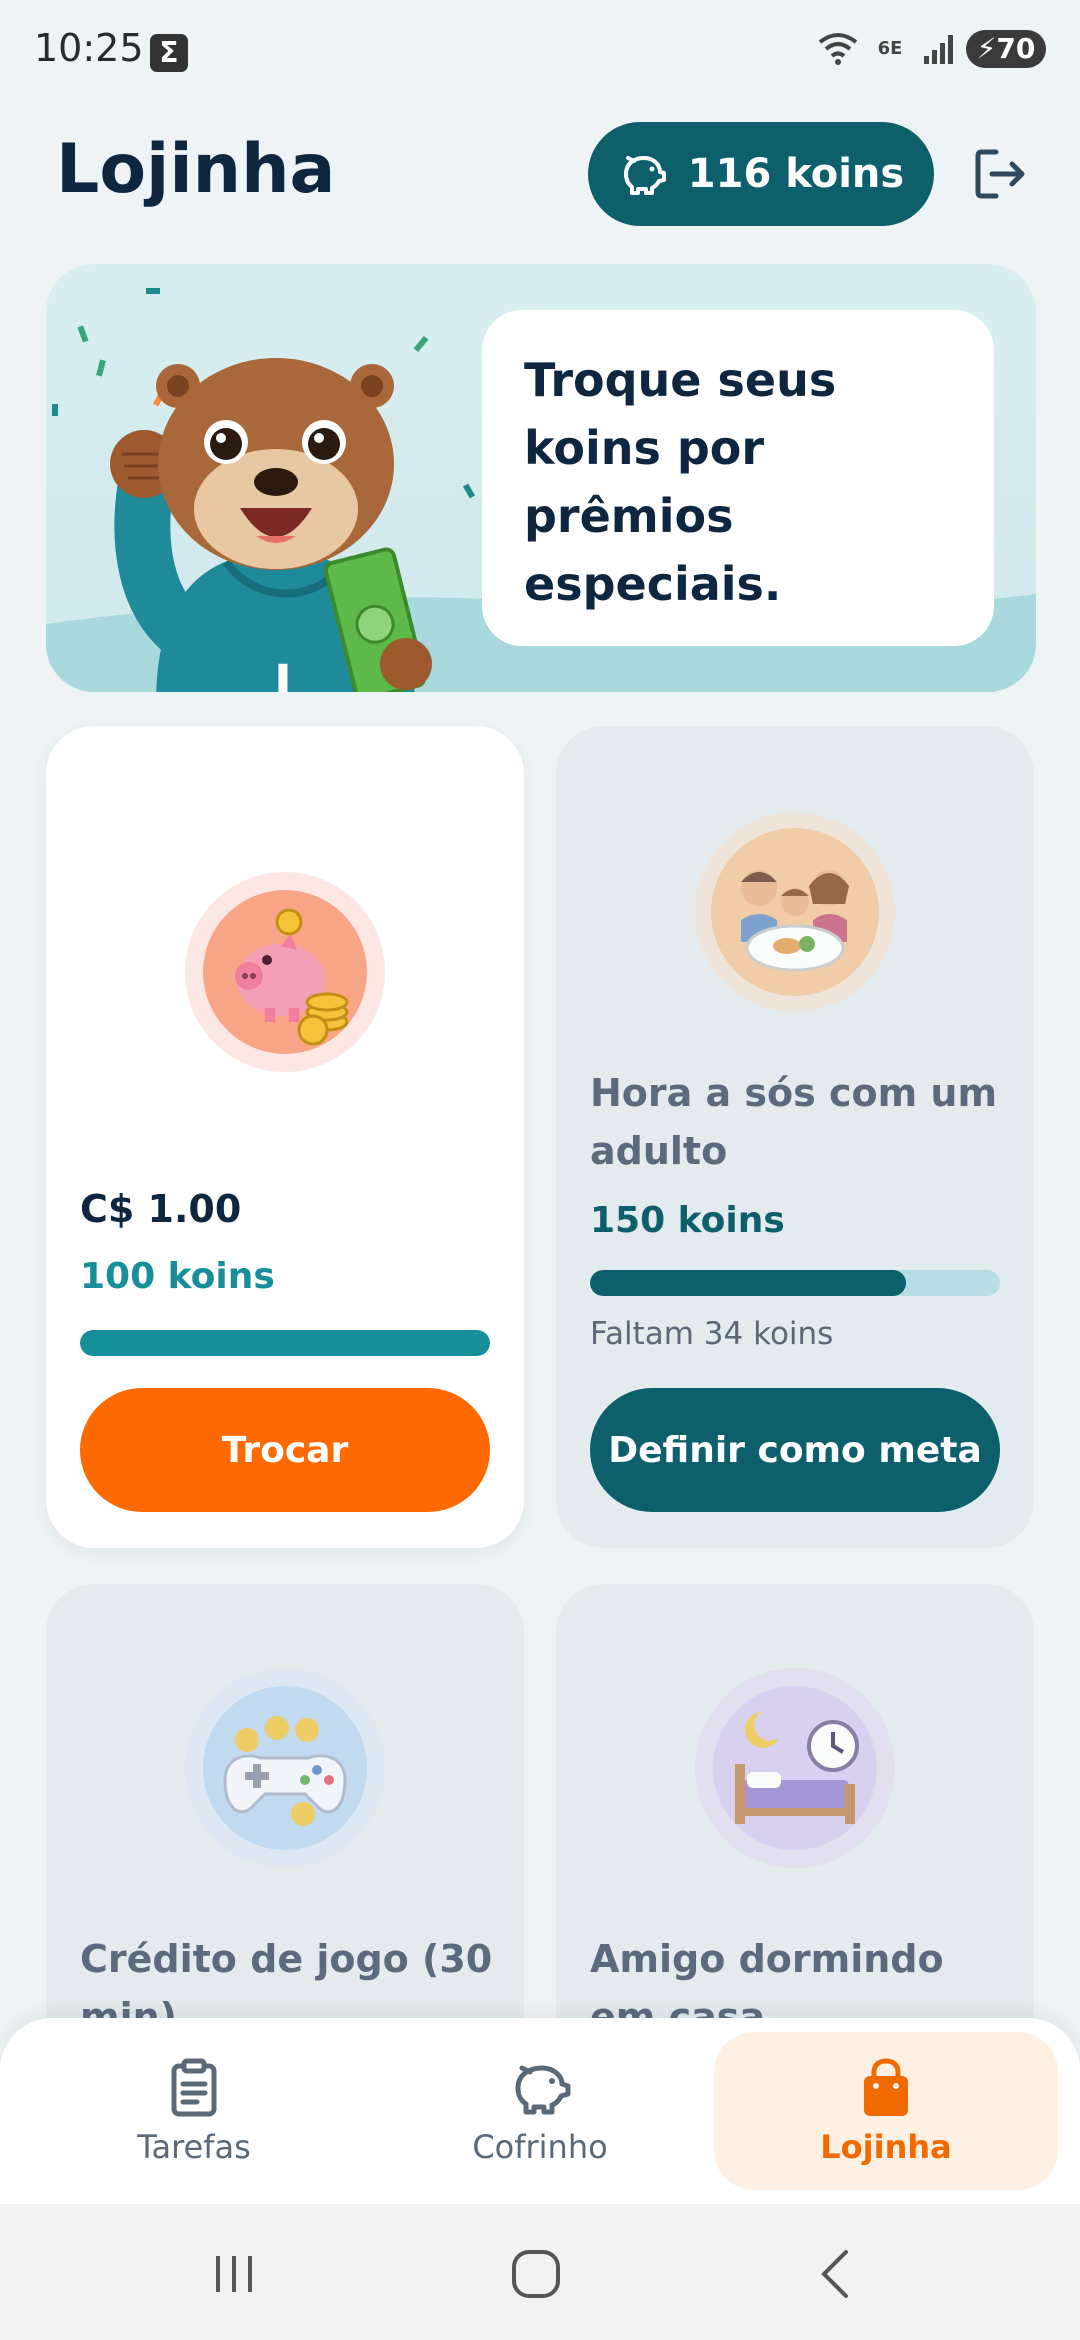  I want to click on nav-item-cofrinho: Cofrinho, so click(540, 2111).